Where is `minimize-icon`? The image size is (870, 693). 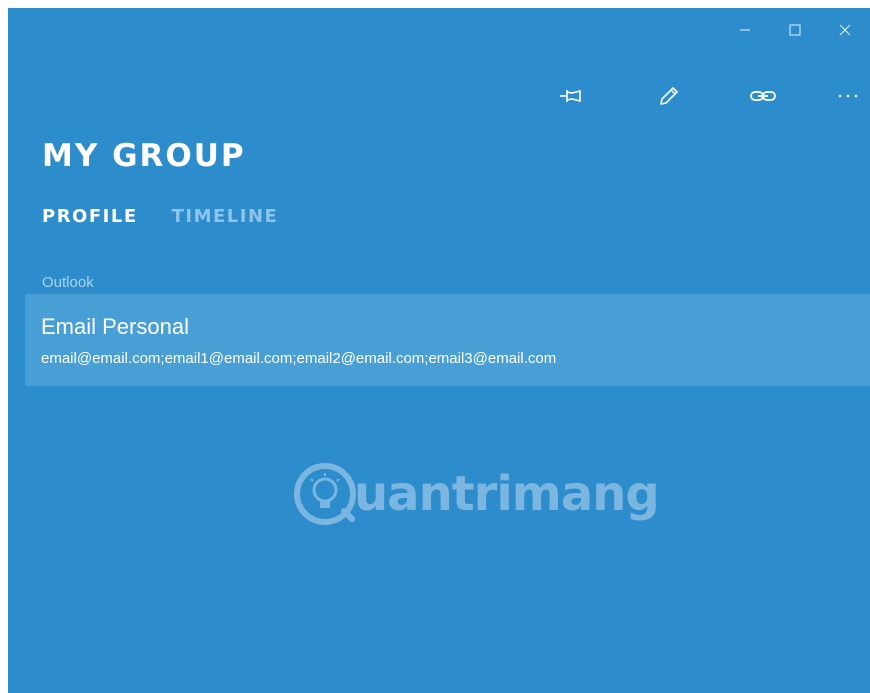 minimize-icon is located at coordinates (745, 30).